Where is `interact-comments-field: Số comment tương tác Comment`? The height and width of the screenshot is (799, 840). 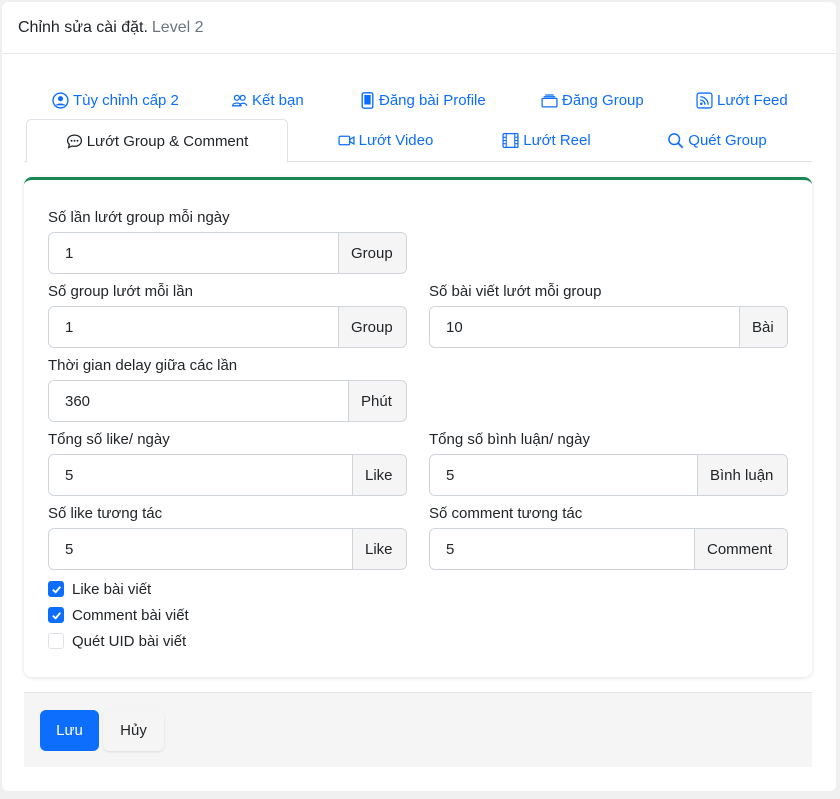 interact-comments-field: Số comment tương tác Comment is located at coordinates (608, 536).